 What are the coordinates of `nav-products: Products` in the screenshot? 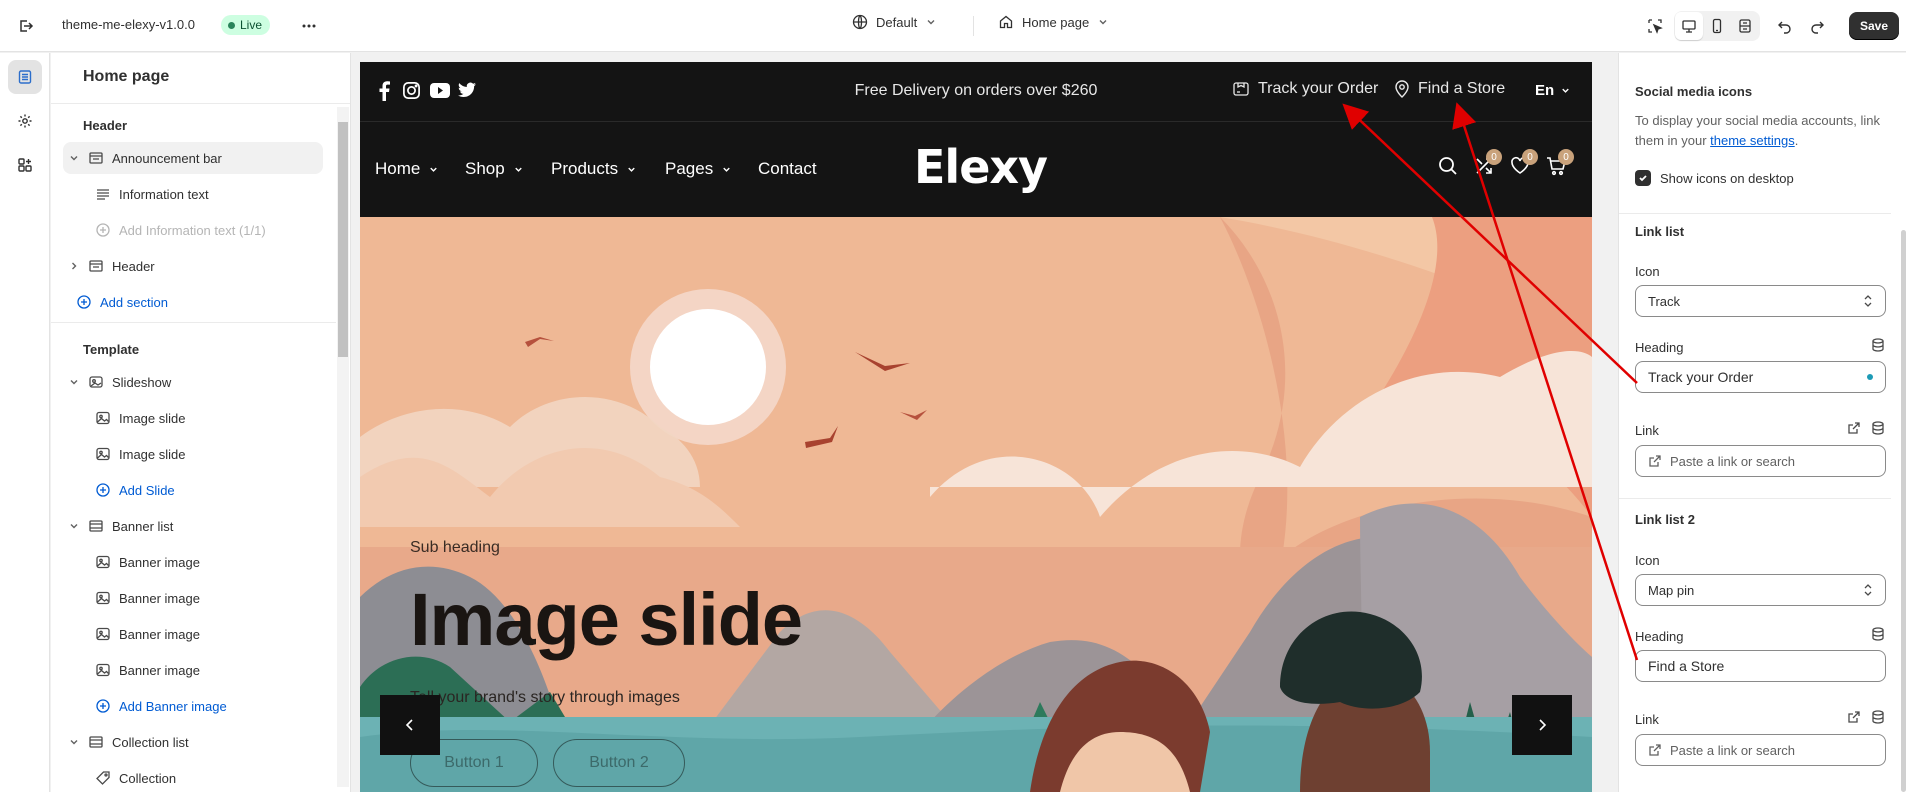 It's located at (594, 169).